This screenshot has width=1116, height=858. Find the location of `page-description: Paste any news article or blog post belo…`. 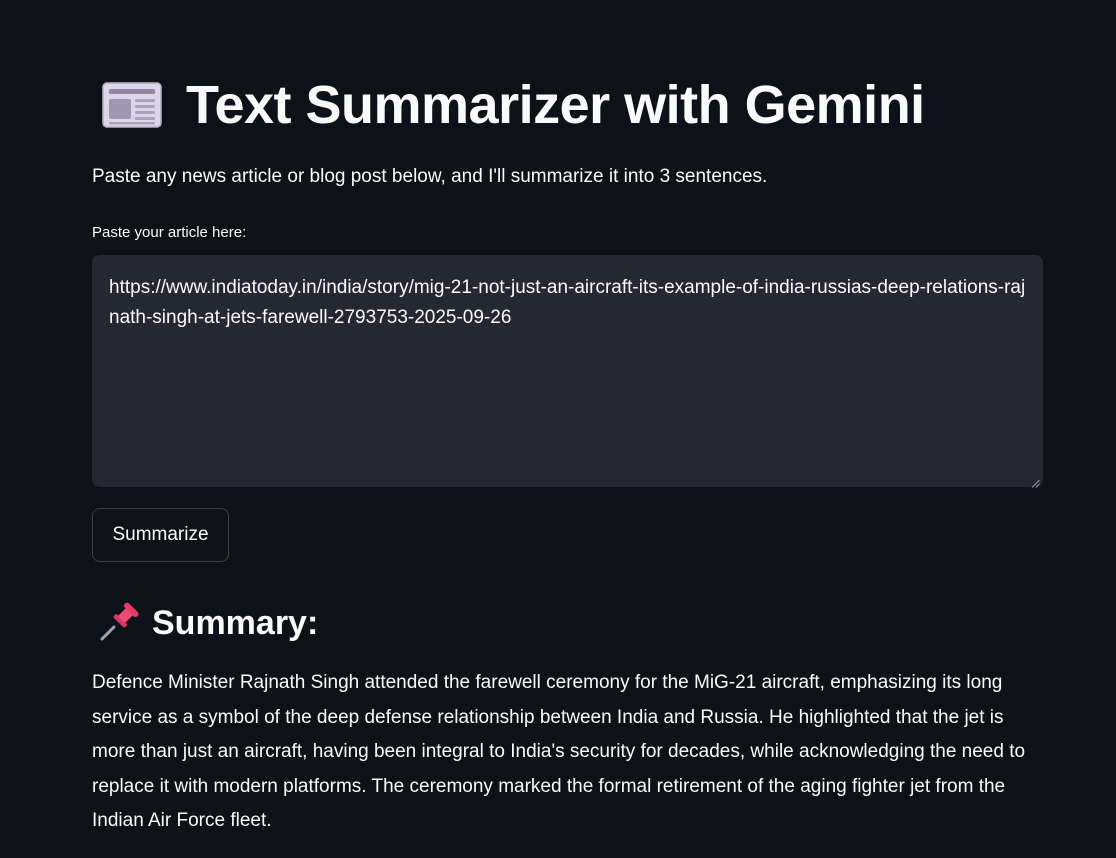

page-description: Paste any news article or blog post belo… is located at coordinates (430, 176).